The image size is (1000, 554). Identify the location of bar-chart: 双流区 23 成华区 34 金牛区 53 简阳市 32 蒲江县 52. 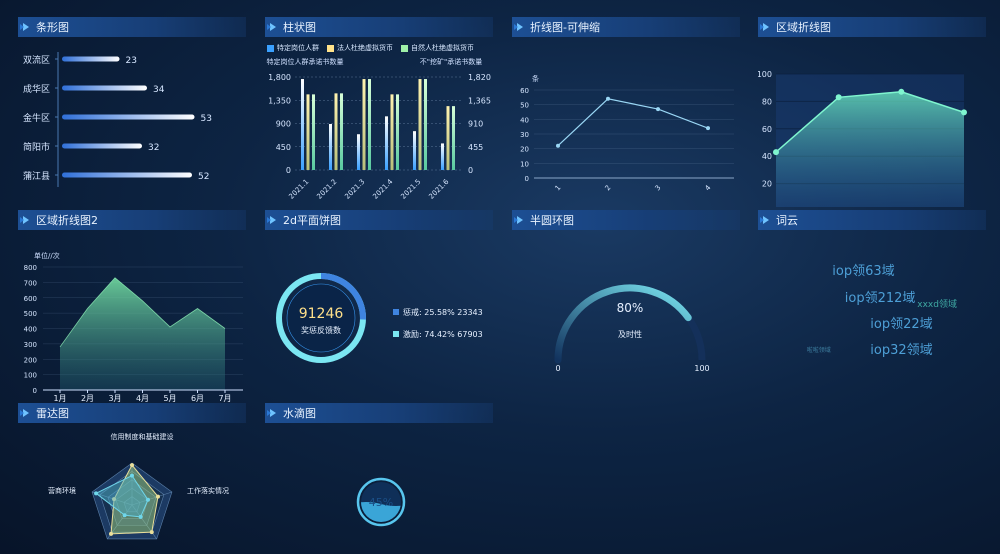
(117, 119).